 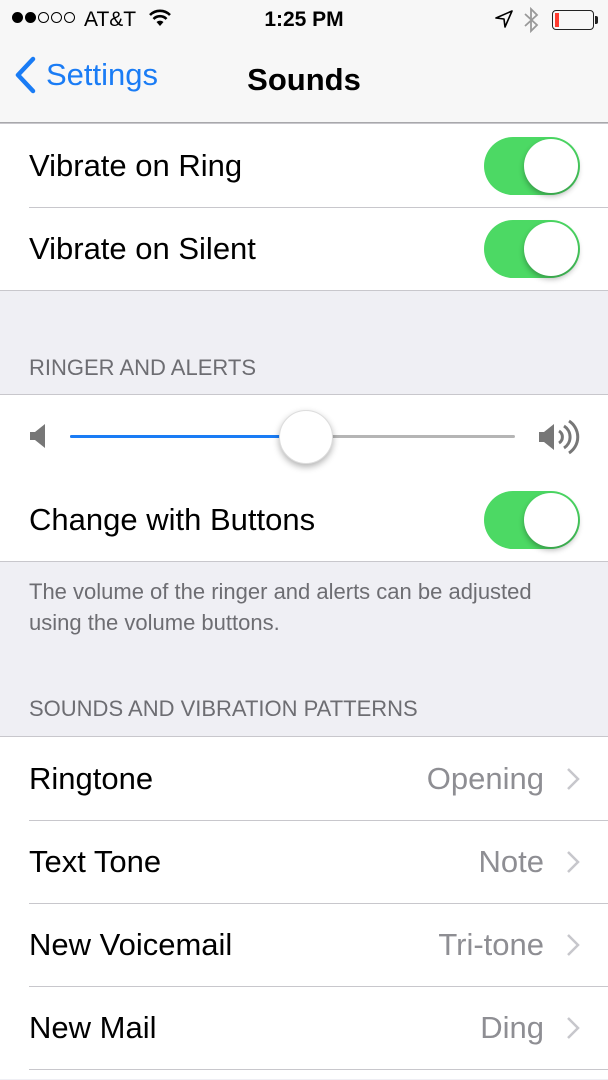 What do you see at coordinates (131, 944) in the screenshot?
I see `row-label: New Voicemail` at bounding box center [131, 944].